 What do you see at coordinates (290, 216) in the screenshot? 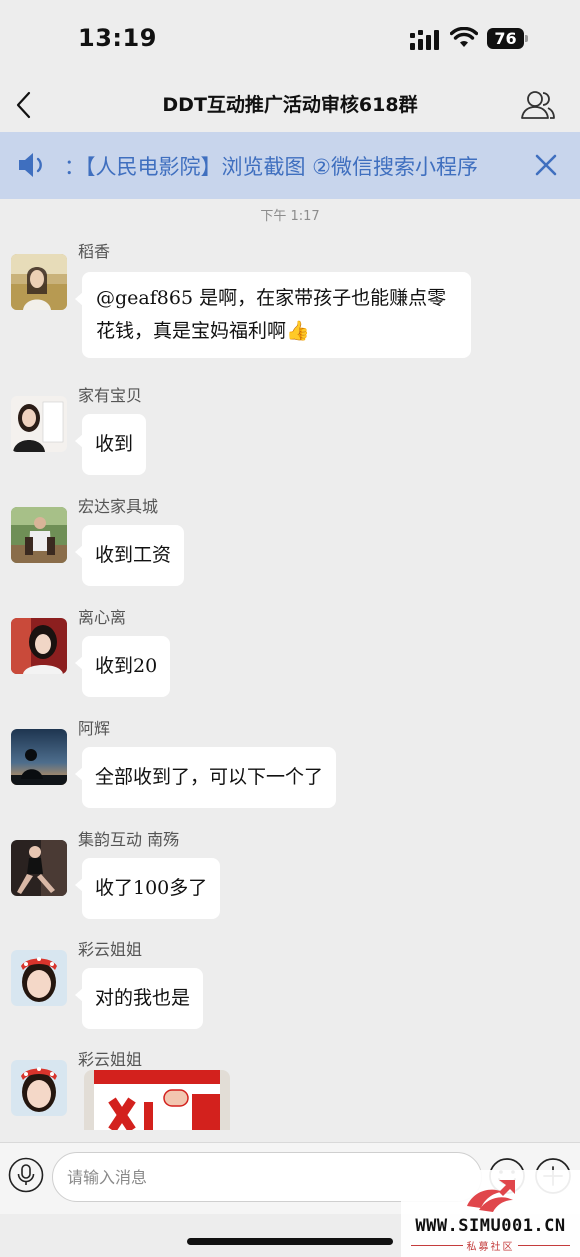
I see `chat-timestamp: 下午 1:17` at bounding box center [290, 216].